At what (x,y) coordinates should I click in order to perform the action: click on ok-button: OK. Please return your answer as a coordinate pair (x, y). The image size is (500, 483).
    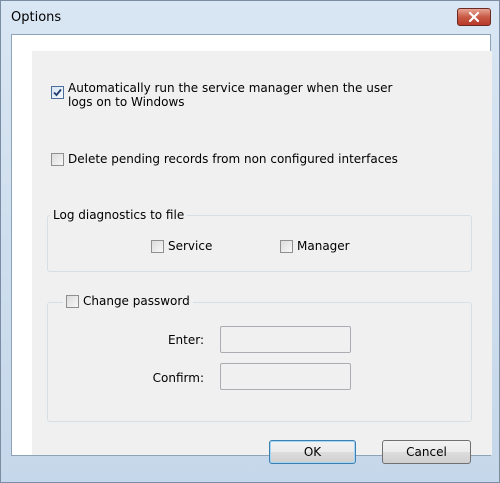
    Looking at the image, I should click on (312, 452).